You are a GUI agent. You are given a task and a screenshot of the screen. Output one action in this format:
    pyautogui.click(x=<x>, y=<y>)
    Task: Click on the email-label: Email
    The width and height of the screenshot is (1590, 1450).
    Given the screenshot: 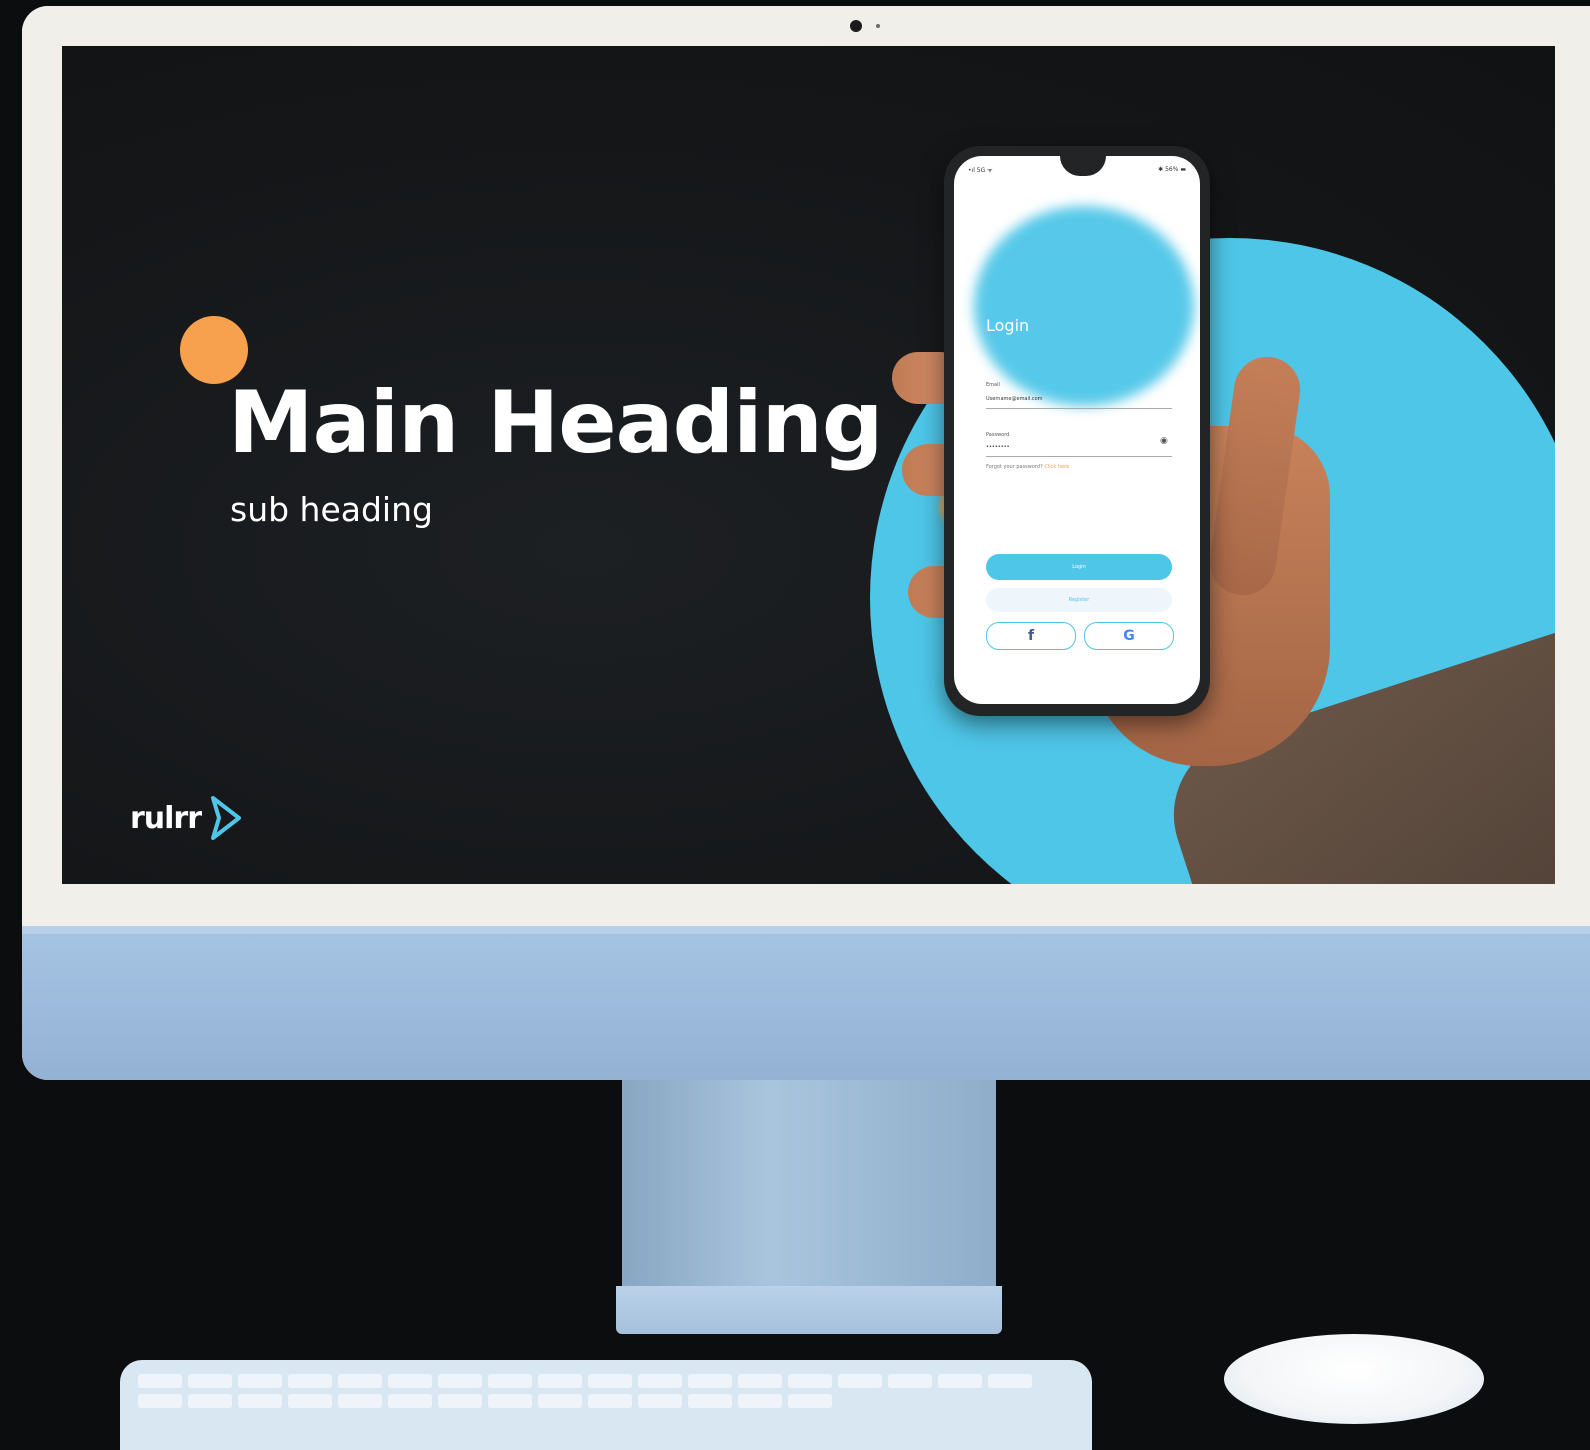 What is the action you would take?
    pyautogui.click(x=993, y=385)
    